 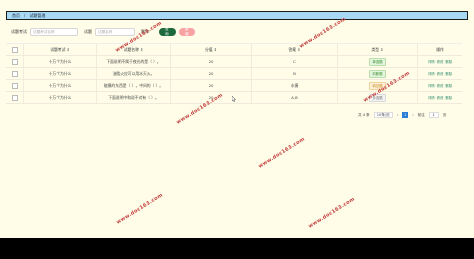 I want to click on add-button: 新增, so click(x=187, y=31).